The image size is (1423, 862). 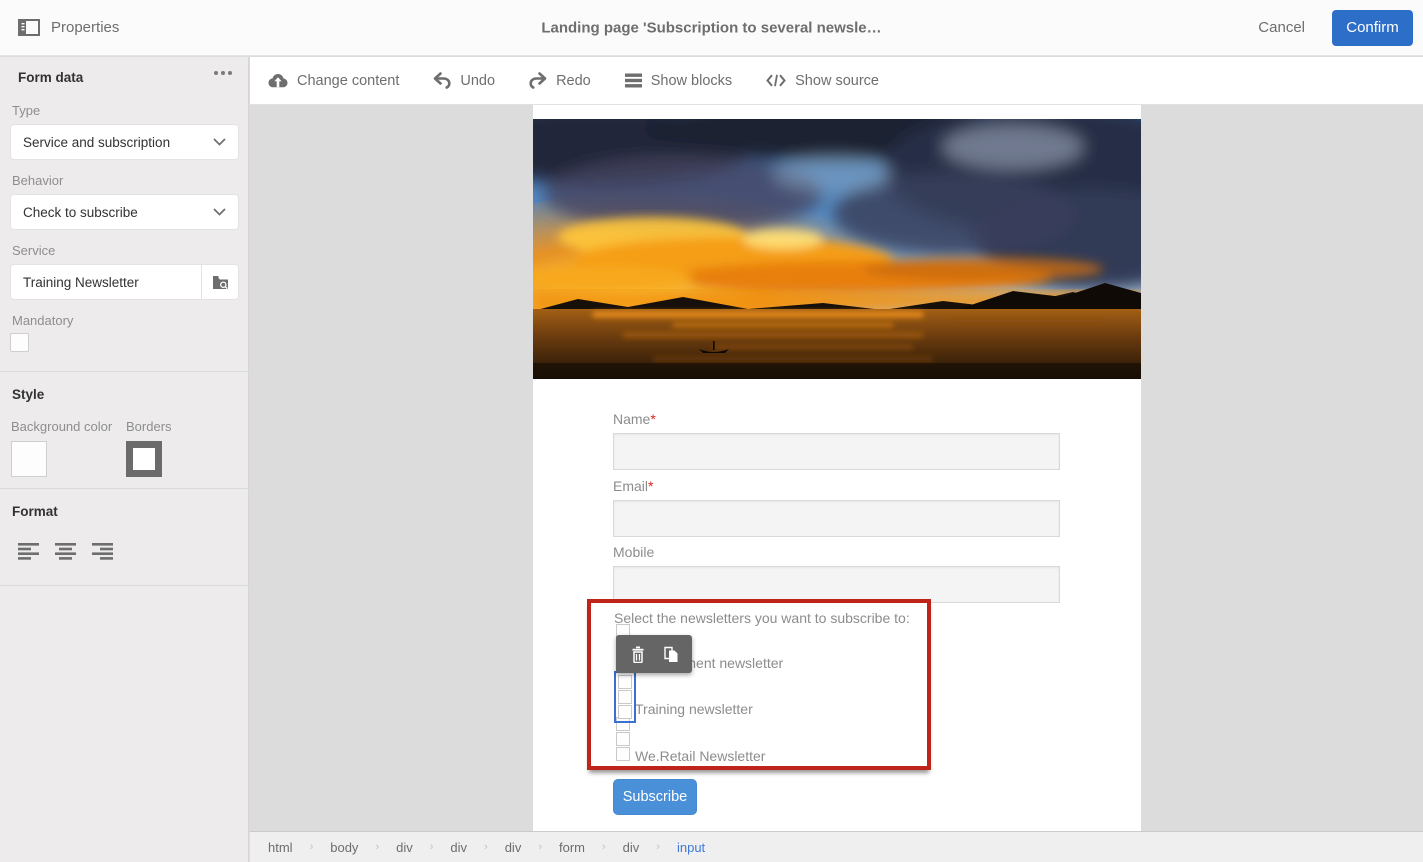 What do you see at coordinates (26, 110) in the screenshot?
I see `type-label: Type` at bounding box center [26, 110].